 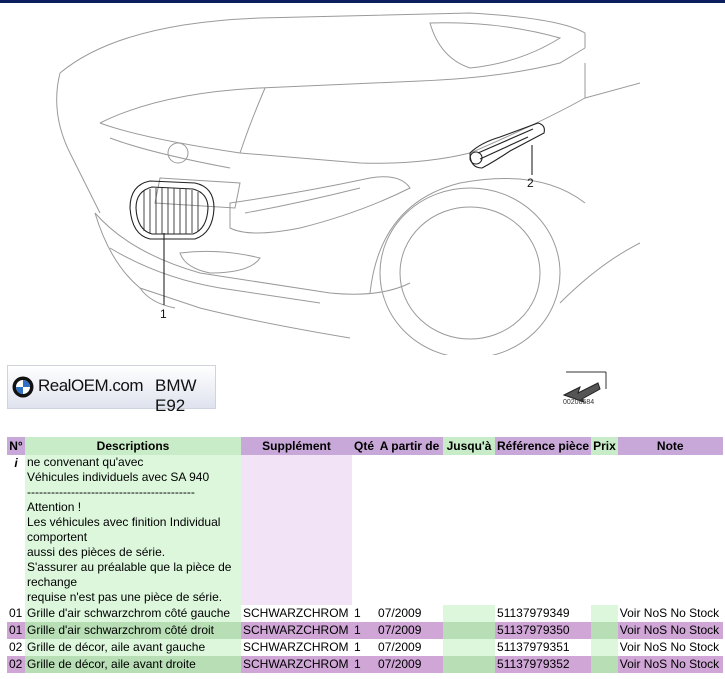 What do you see at coordinates (543, 647) in the screenshot?
I see `part-number-link: 51137979351` at bounding box center [543, 647].